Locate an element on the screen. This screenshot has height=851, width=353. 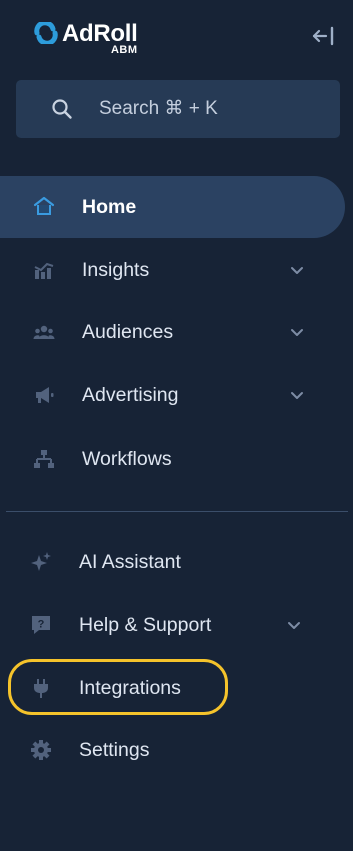
nav-item-insights: Insights is located at coordinates (172, 270).